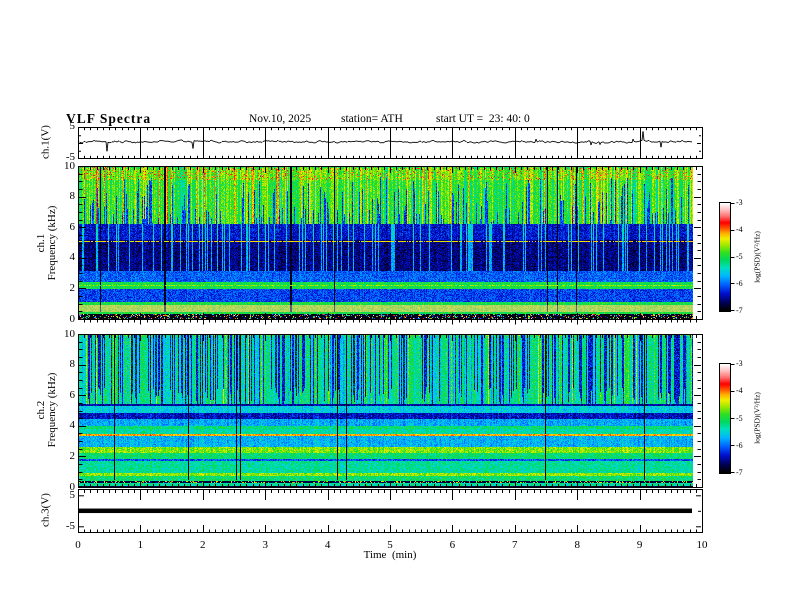  Describe the element at coordinates (390, 143) in the screenshot. I see `ch1-waveform-plot` at that location.